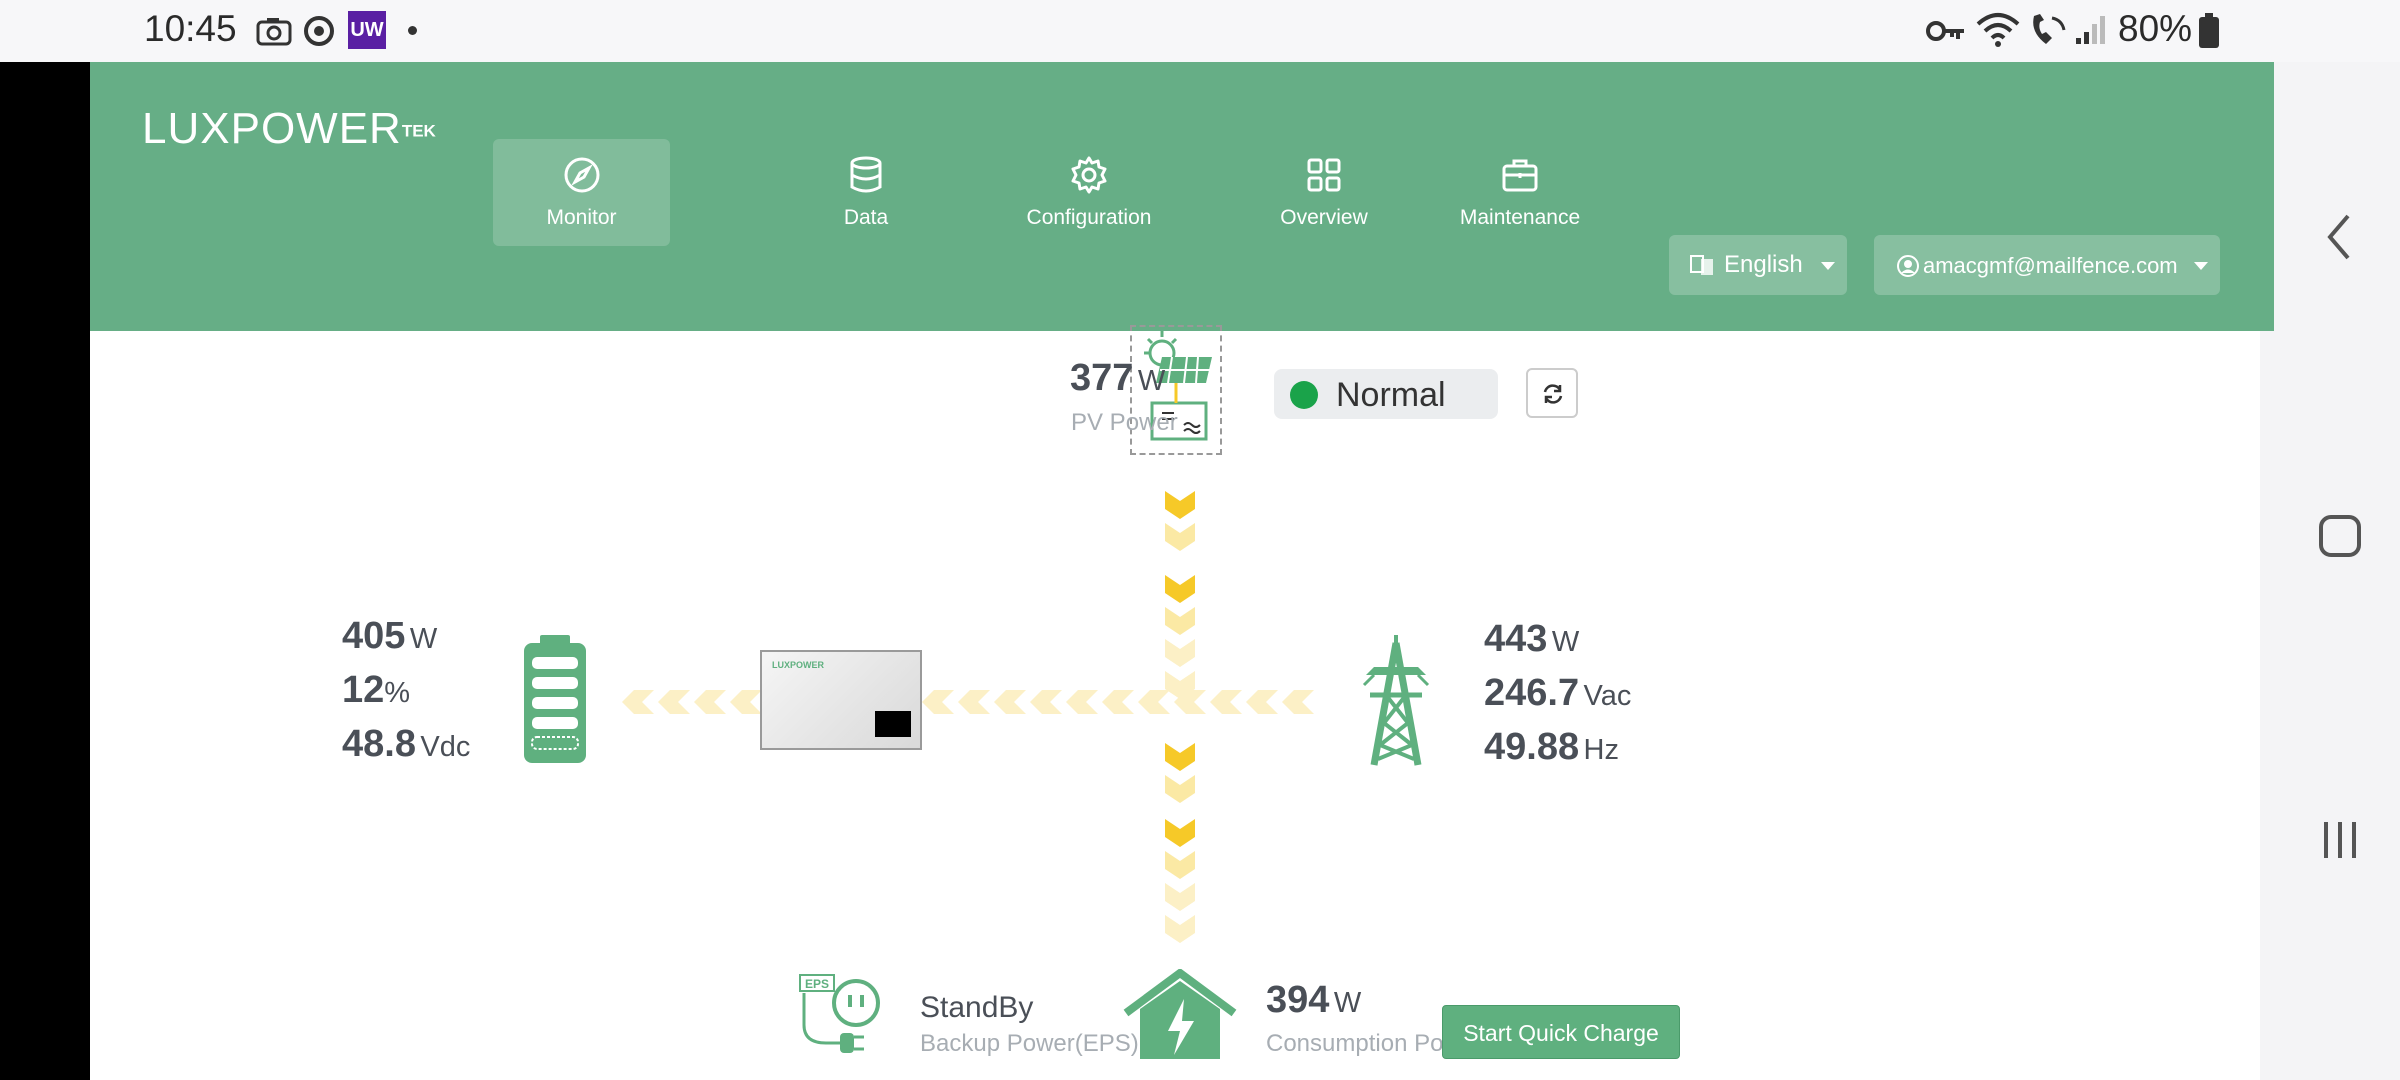 Image resolution: width=2400 pixels, height=1080 pixels. What do you see at coordinates (866, 175) in the screenshot?
I see `database-icon` at bounding box center [866, 175].